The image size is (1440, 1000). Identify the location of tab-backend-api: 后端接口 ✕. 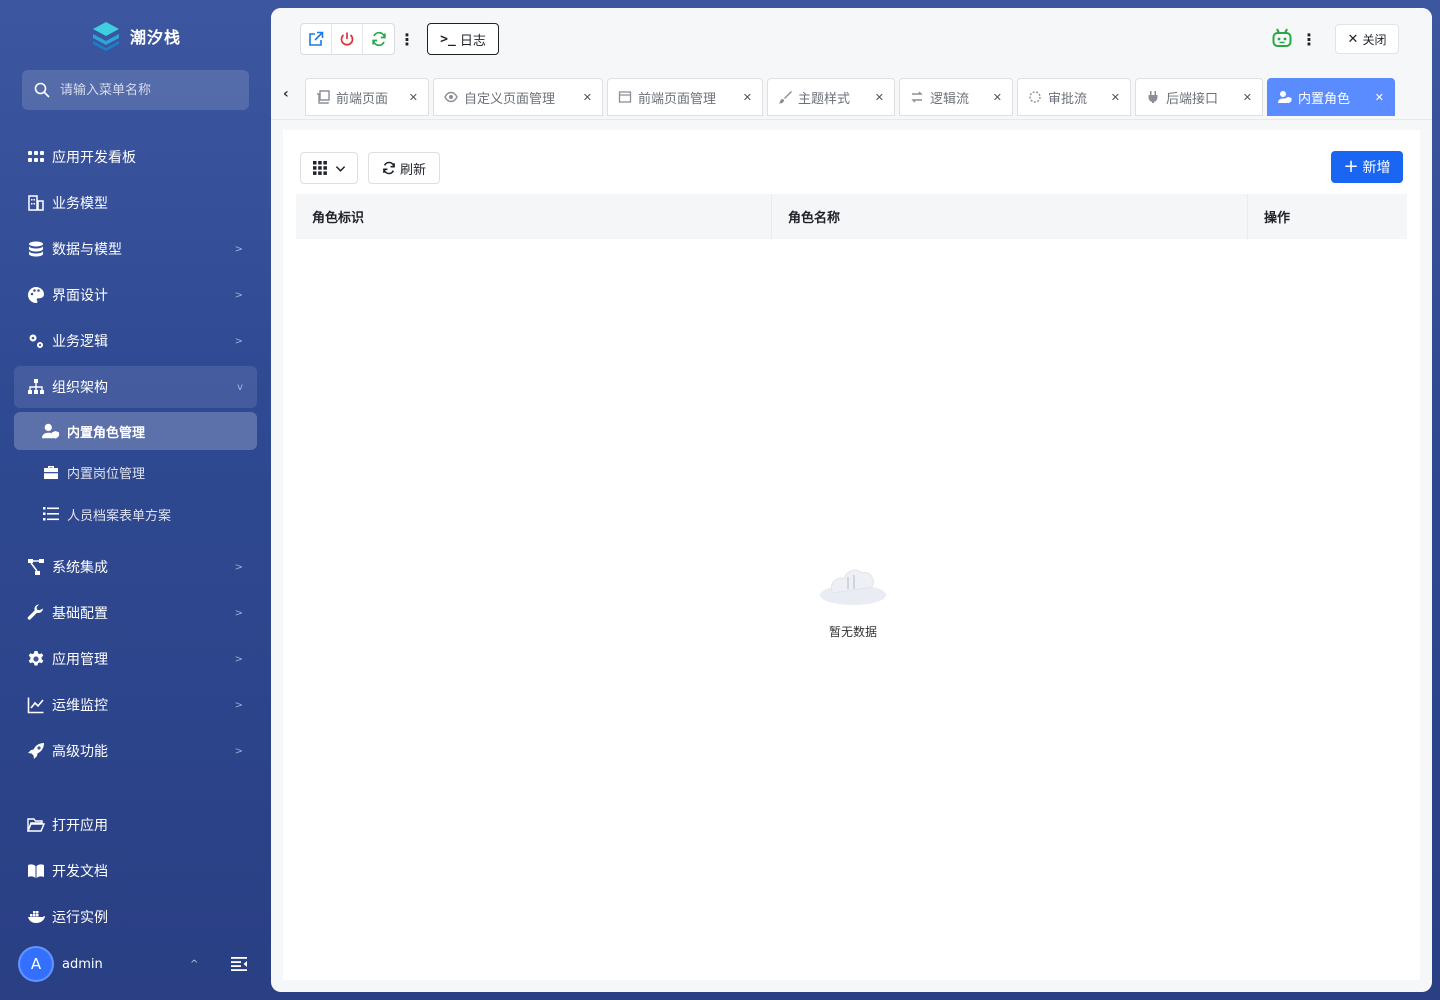
(1199, 97).